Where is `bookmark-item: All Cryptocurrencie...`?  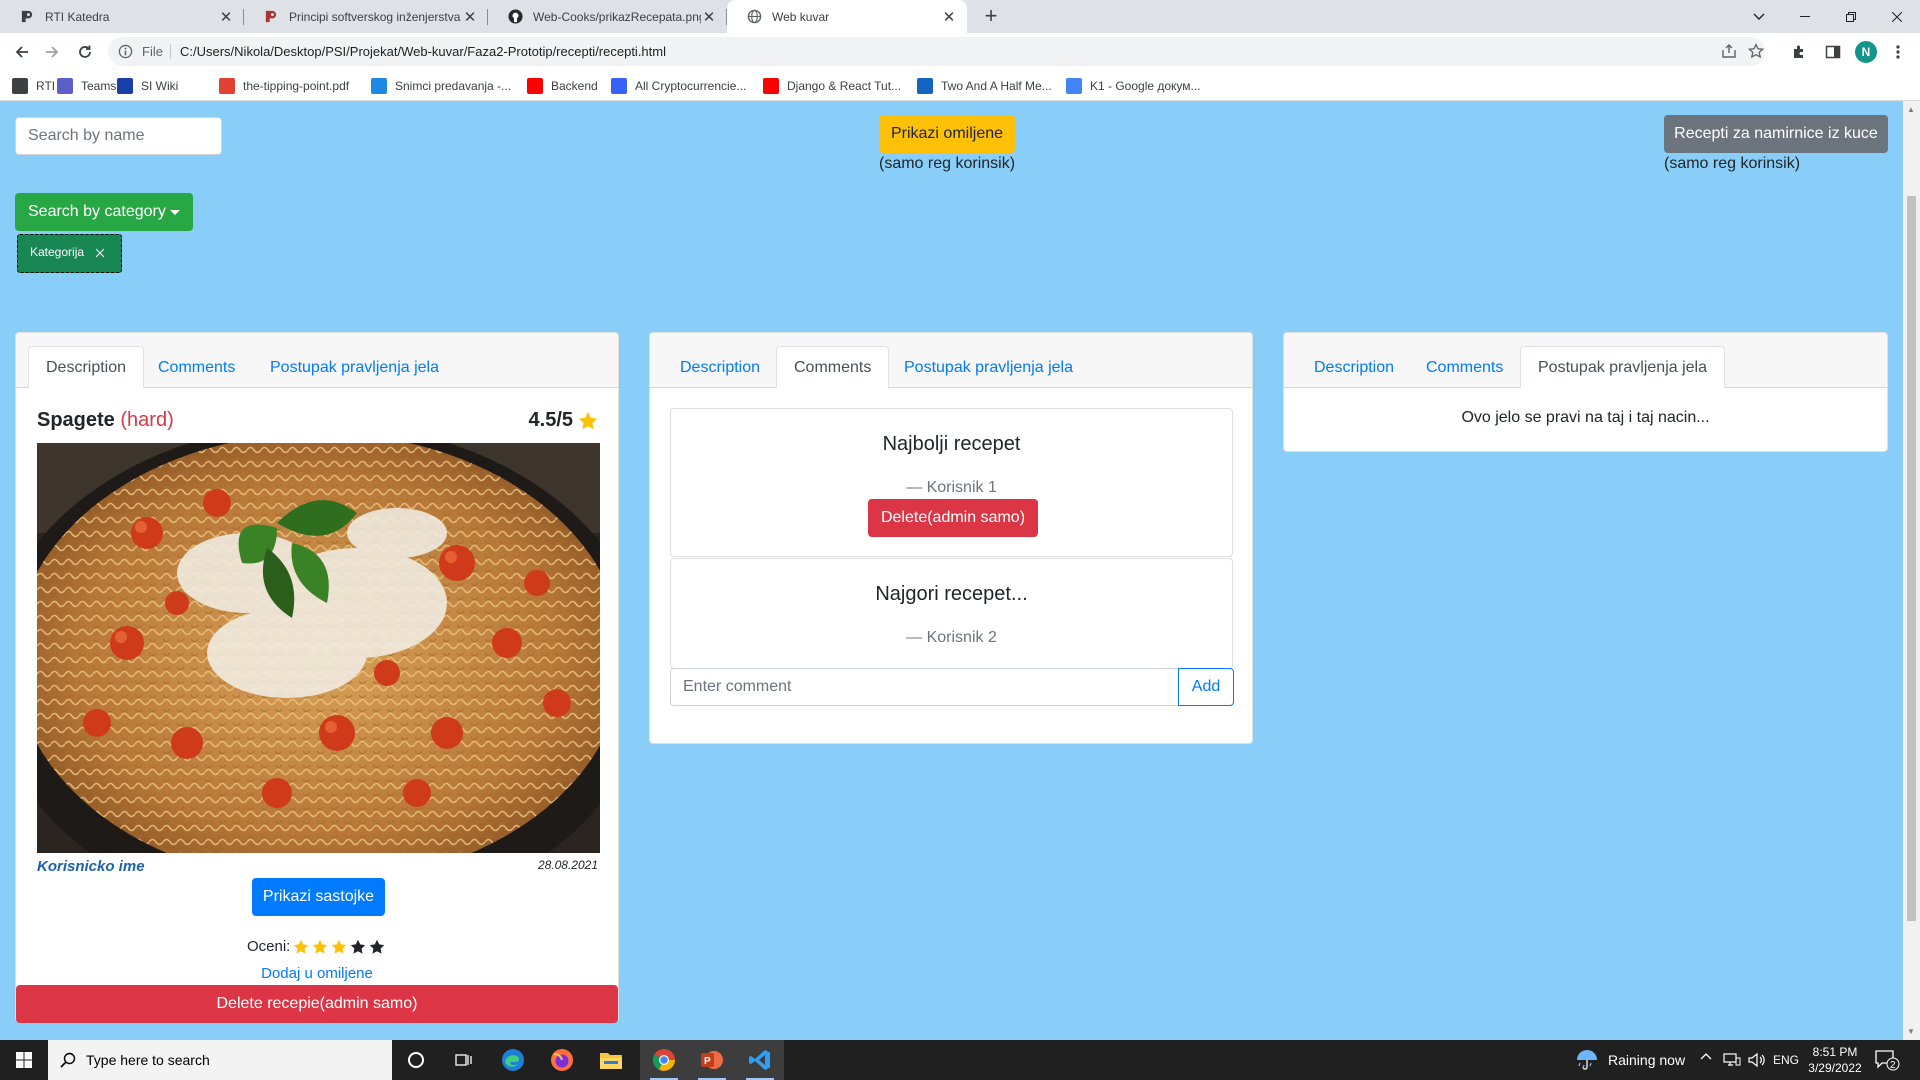
bookmark-item: All Cryptocurrencie... is located at coordinates (678, 86).